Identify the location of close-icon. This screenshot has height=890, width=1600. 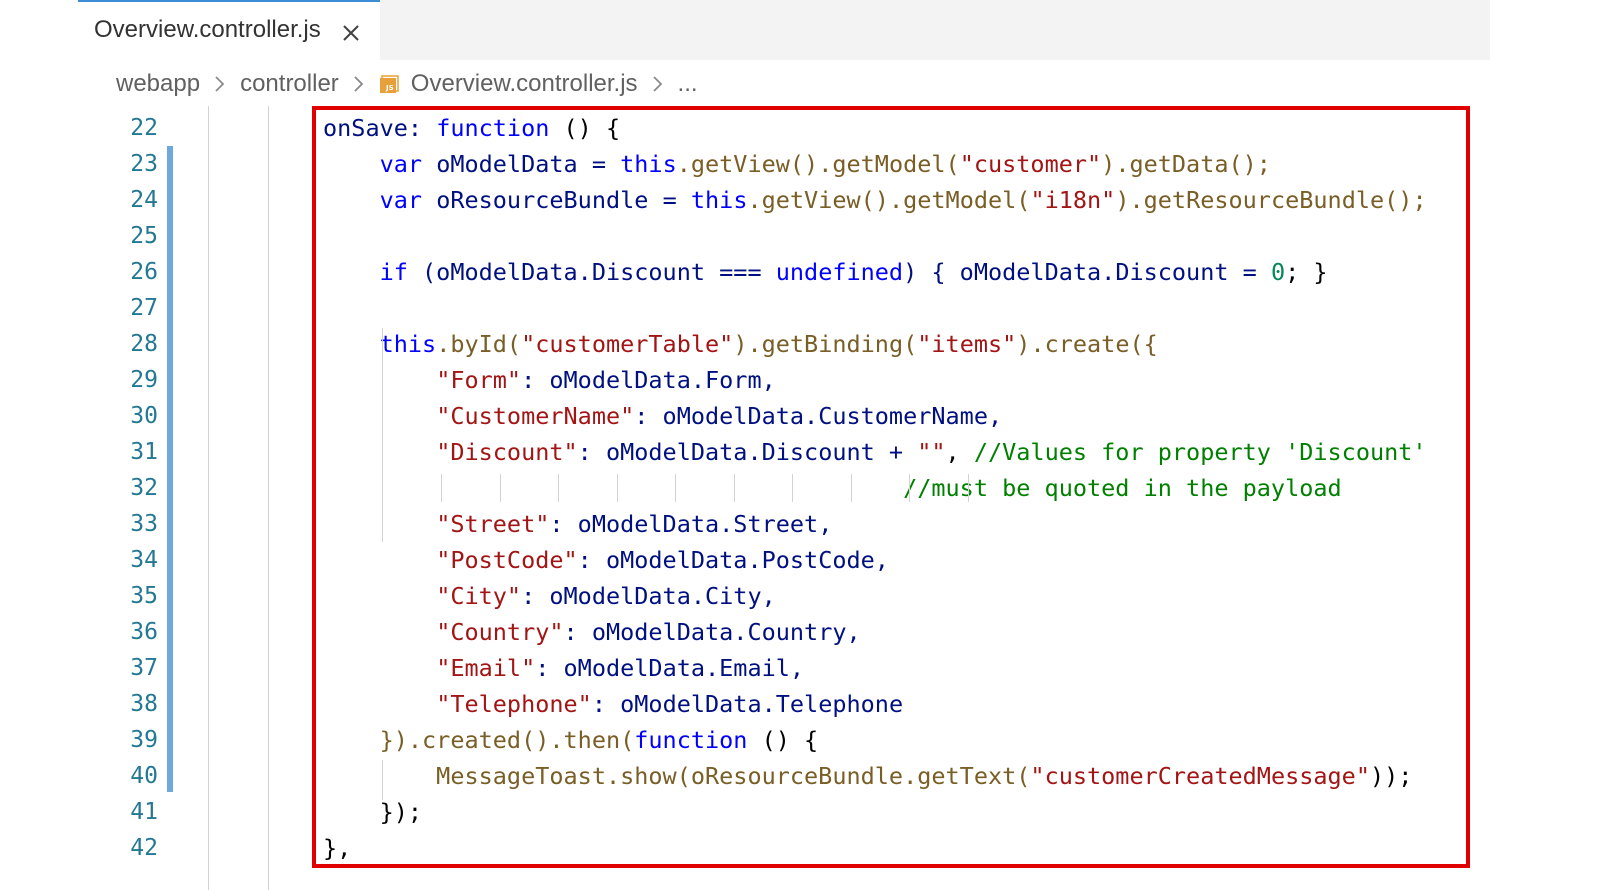
(351, 33).